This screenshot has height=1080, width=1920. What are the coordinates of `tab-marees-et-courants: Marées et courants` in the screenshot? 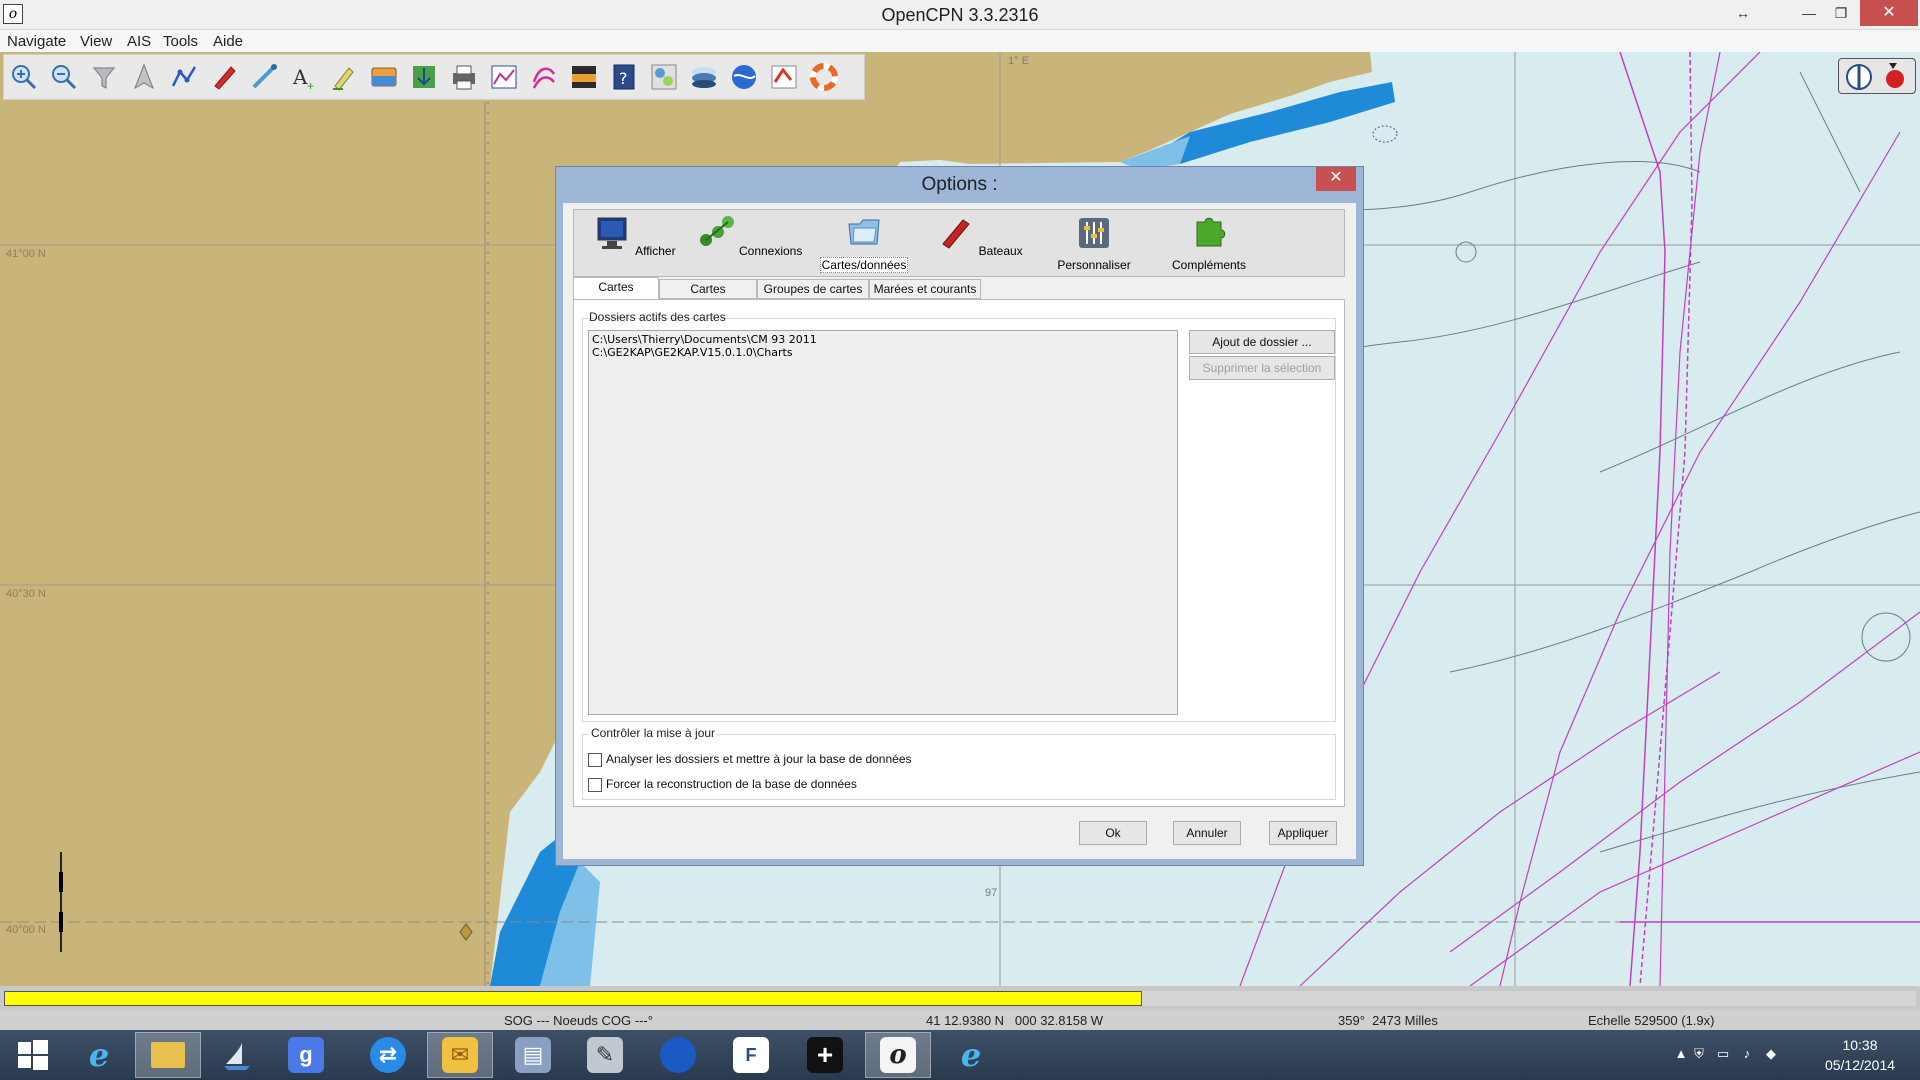 It's located at (925, 289).